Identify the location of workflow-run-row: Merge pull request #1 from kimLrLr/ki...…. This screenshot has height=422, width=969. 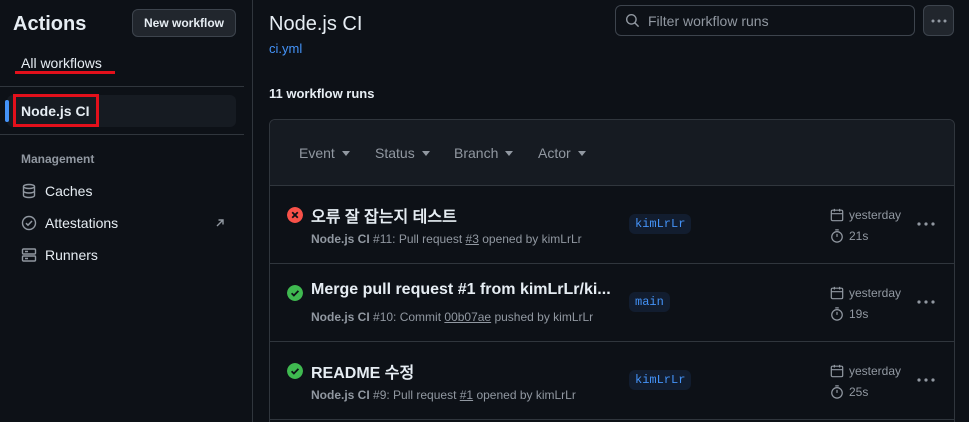
(612, 303).